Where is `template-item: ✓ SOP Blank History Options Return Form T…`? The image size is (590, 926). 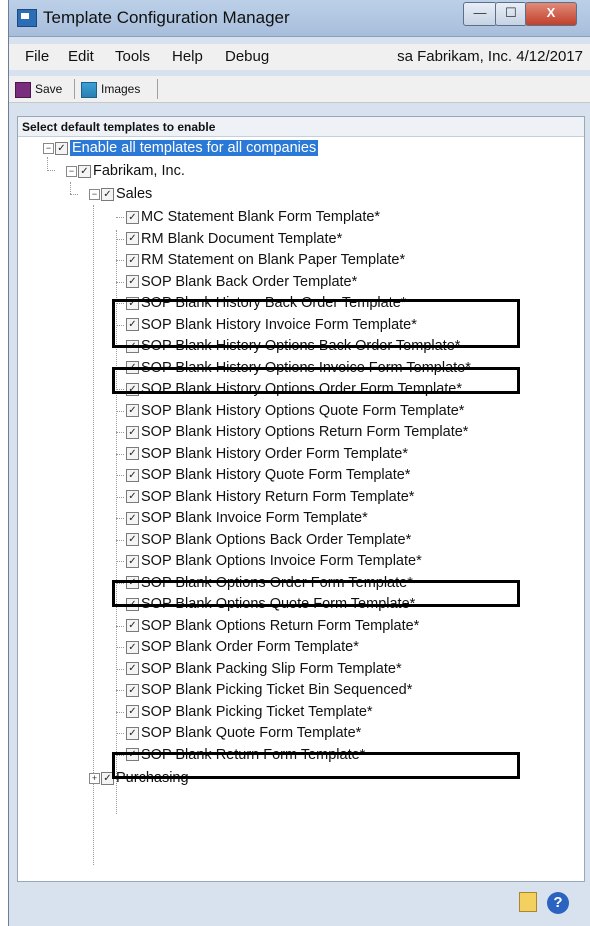 template-item: ✓ SOP Blank History Options Return Form T… is located at coordinates (290, 432).